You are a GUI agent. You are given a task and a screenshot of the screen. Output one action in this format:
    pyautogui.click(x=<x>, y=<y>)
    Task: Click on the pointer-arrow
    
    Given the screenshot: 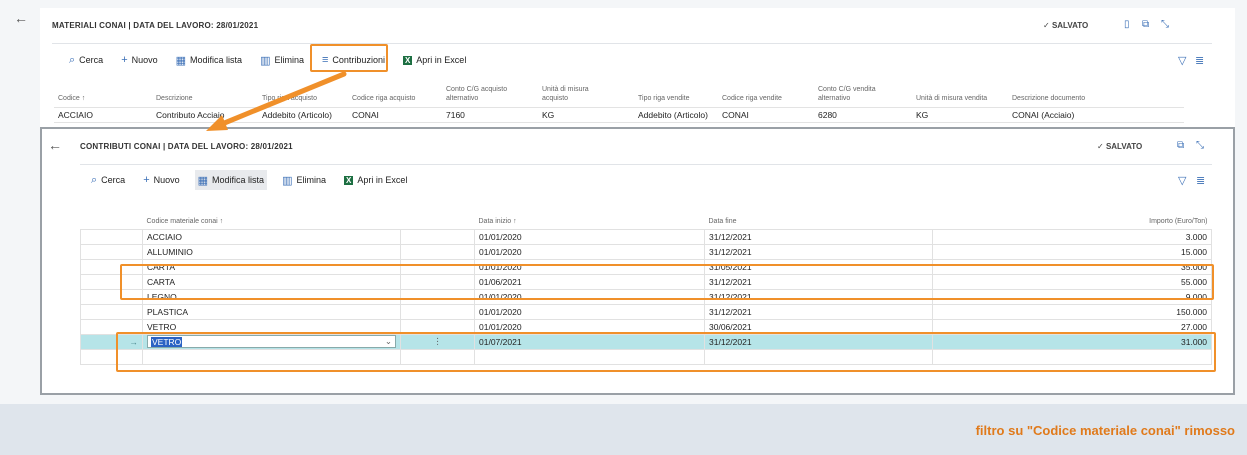 What is the action you would take?
    pyautogui.click(x=276, y=101)
    